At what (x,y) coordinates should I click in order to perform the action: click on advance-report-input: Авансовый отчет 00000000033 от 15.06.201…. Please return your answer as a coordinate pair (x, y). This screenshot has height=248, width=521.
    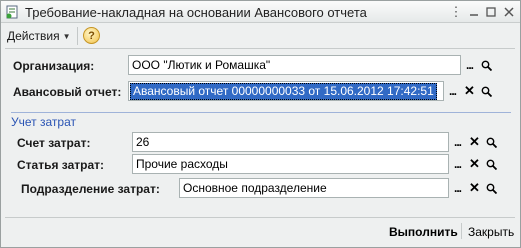
    Looking at the image, I should click on (286, 91).